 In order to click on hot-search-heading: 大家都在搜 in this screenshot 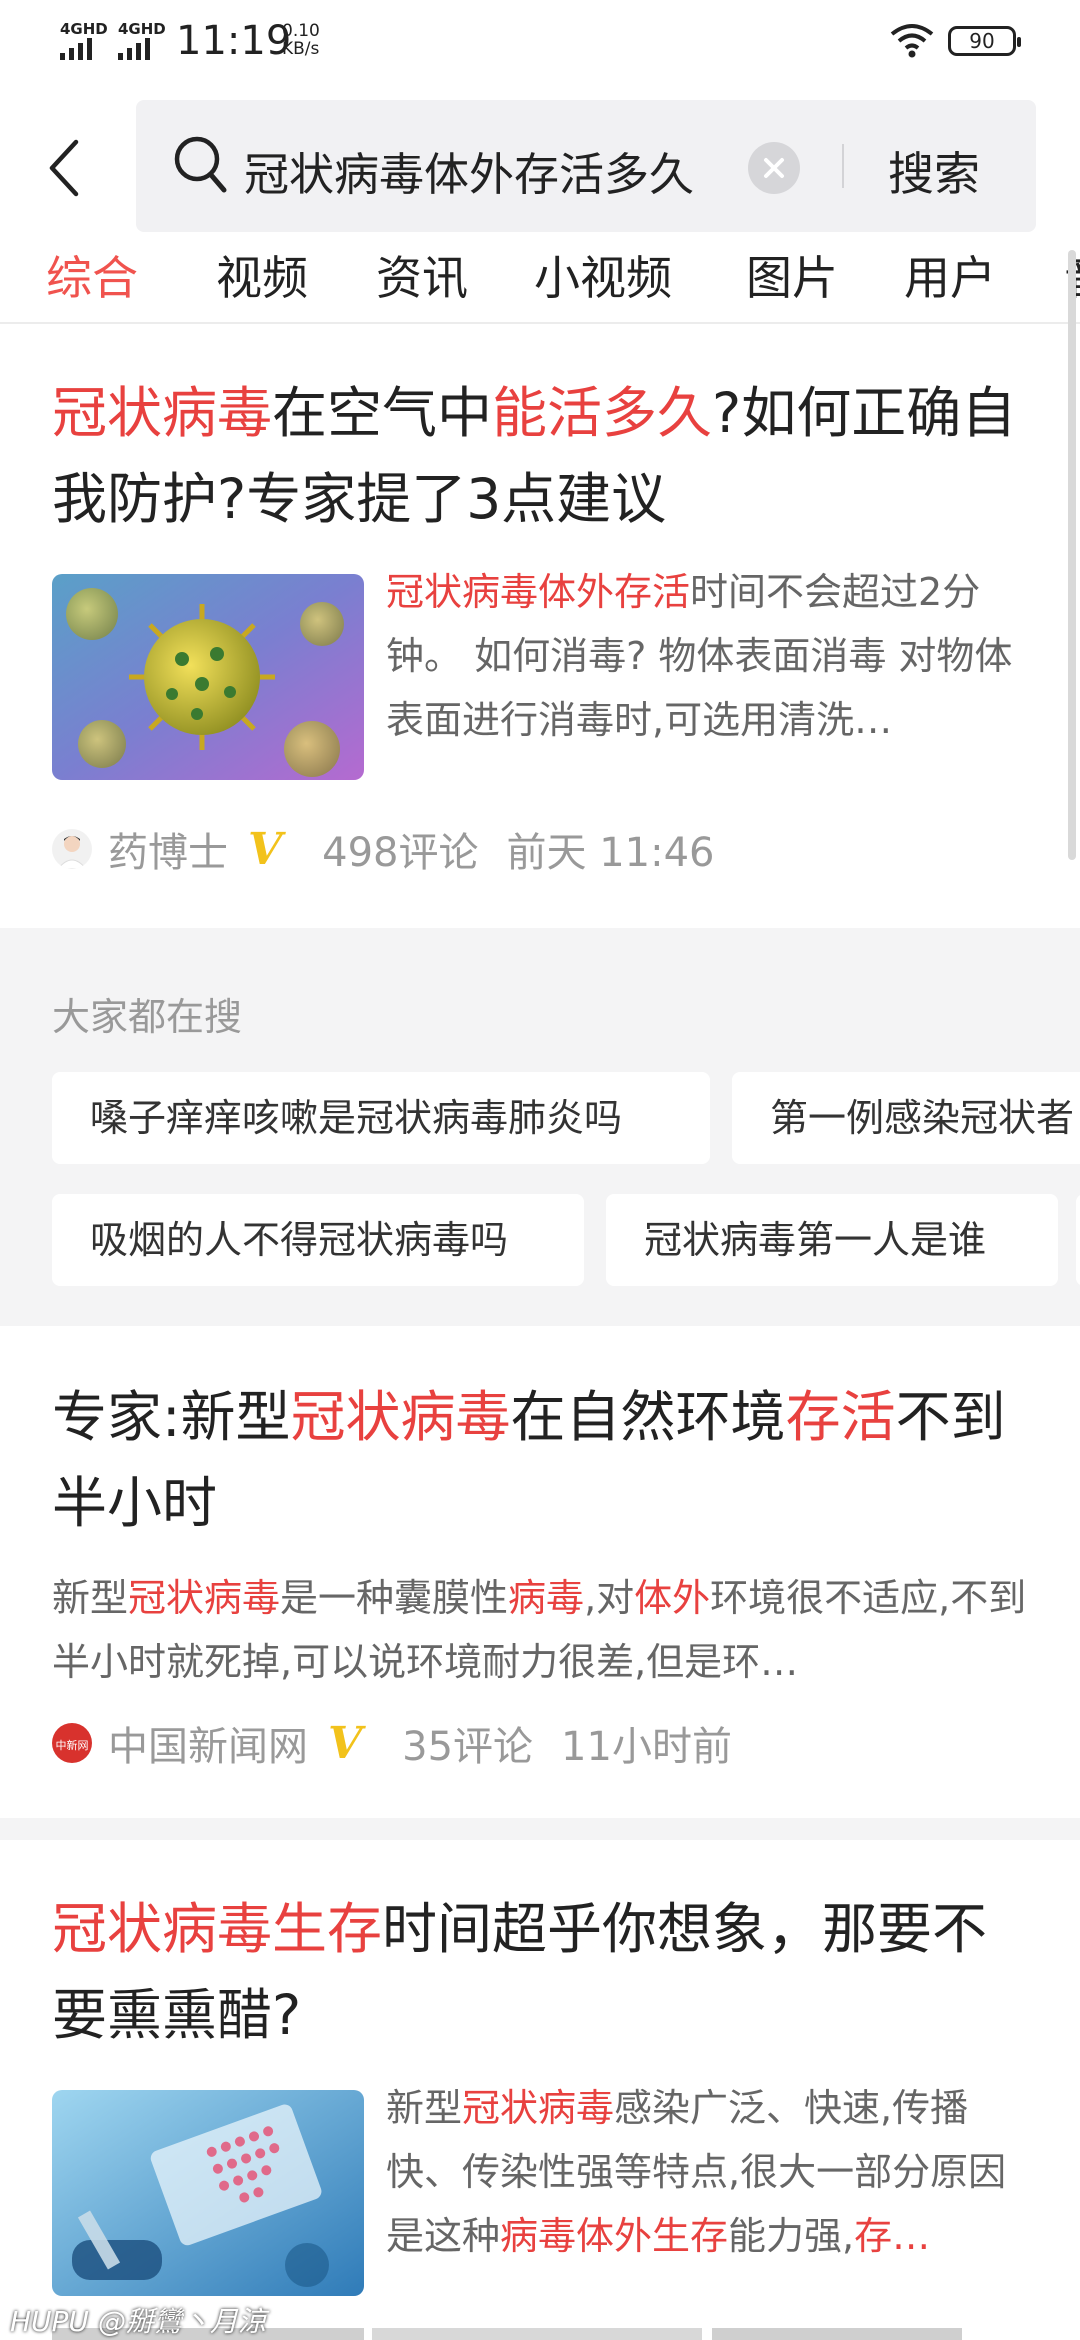, I will do `click(147, 1017)`.